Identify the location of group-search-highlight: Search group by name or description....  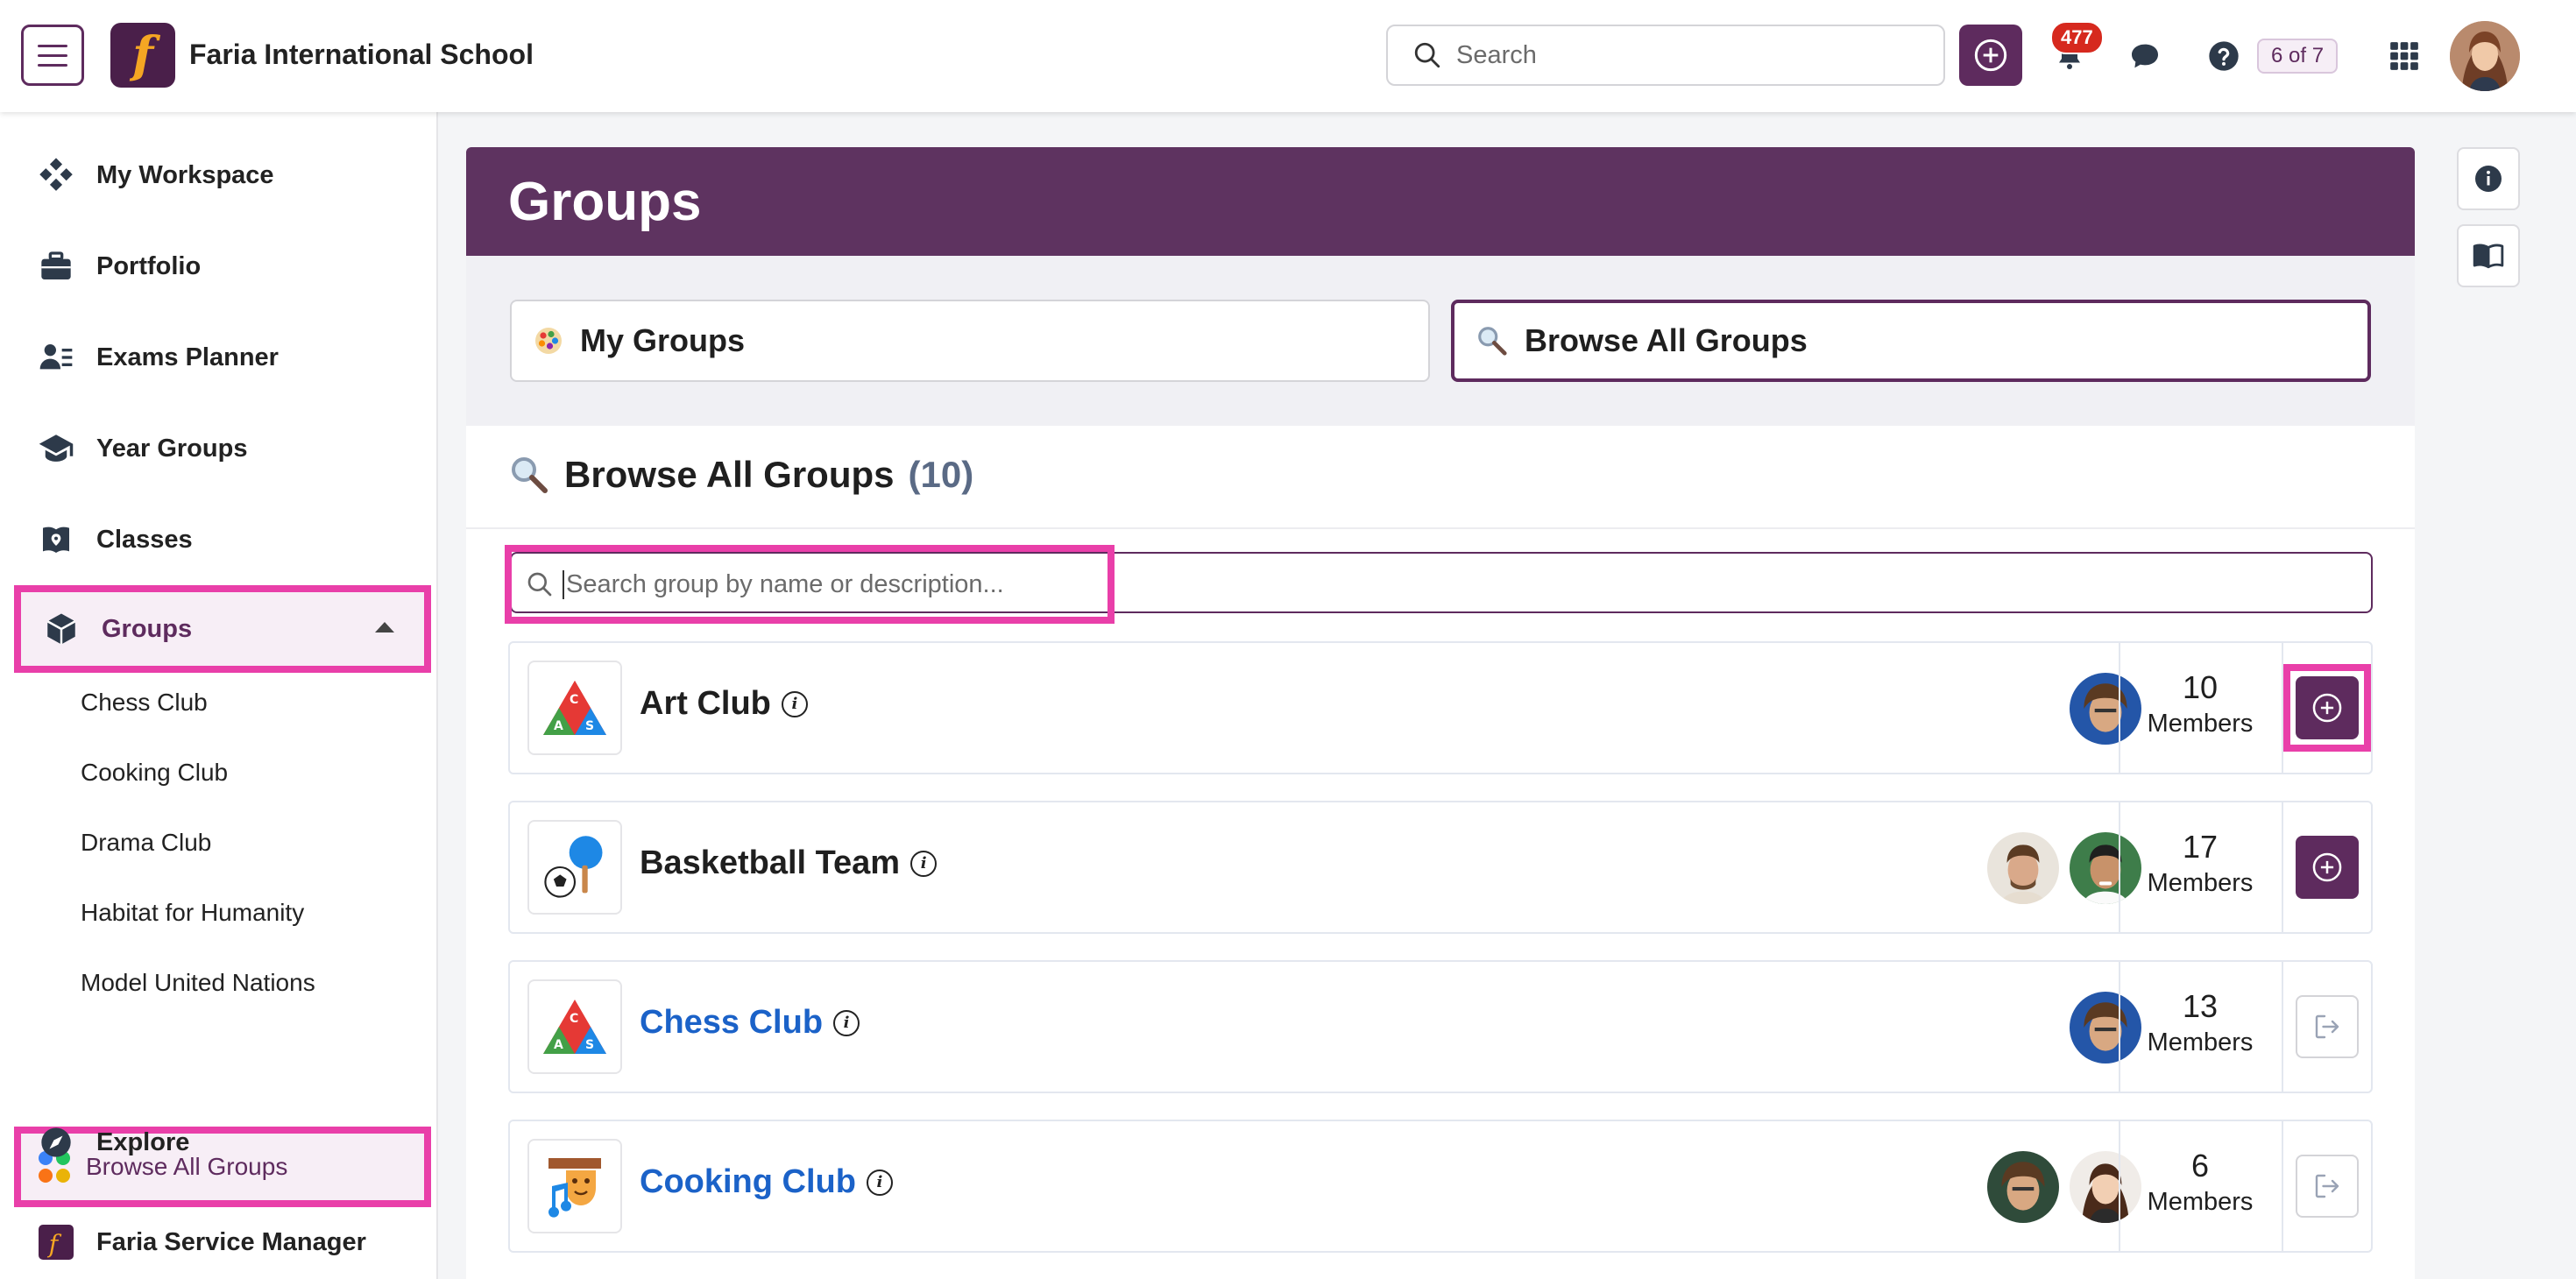
(810, 584).